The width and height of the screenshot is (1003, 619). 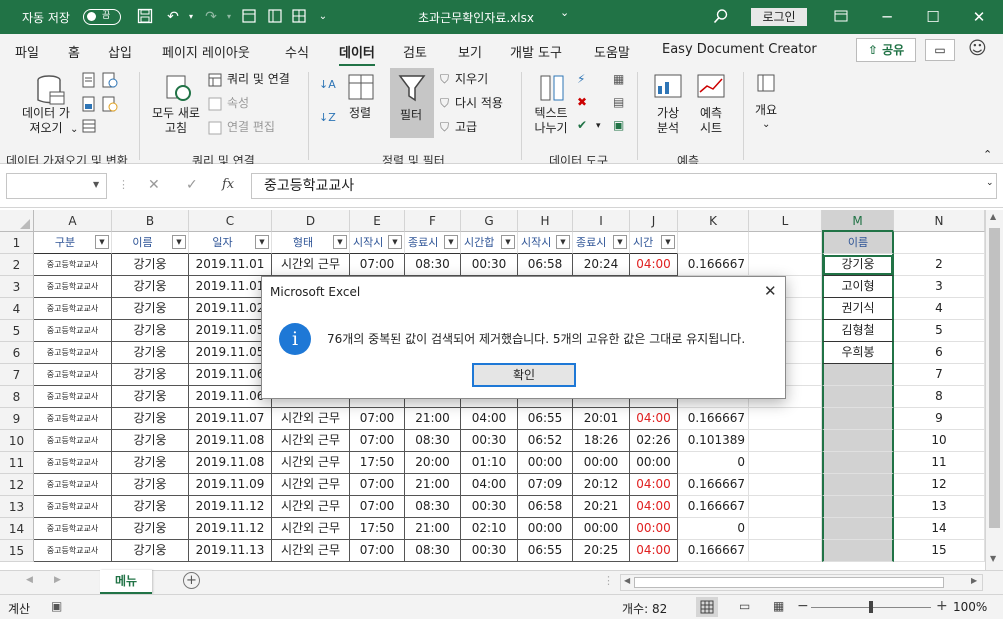 I want to click on cell-a10: 중고등학교교사, so click(x=73, y=441).